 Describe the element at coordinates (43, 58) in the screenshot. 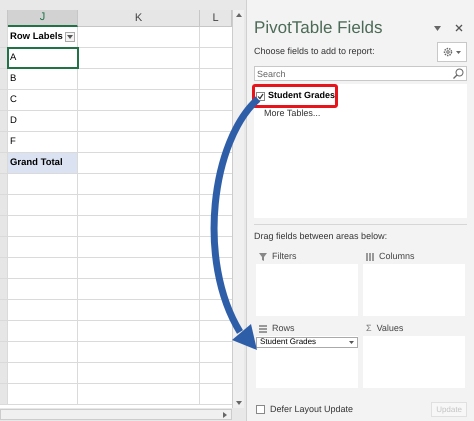

I see `table-cell: A` at that location.